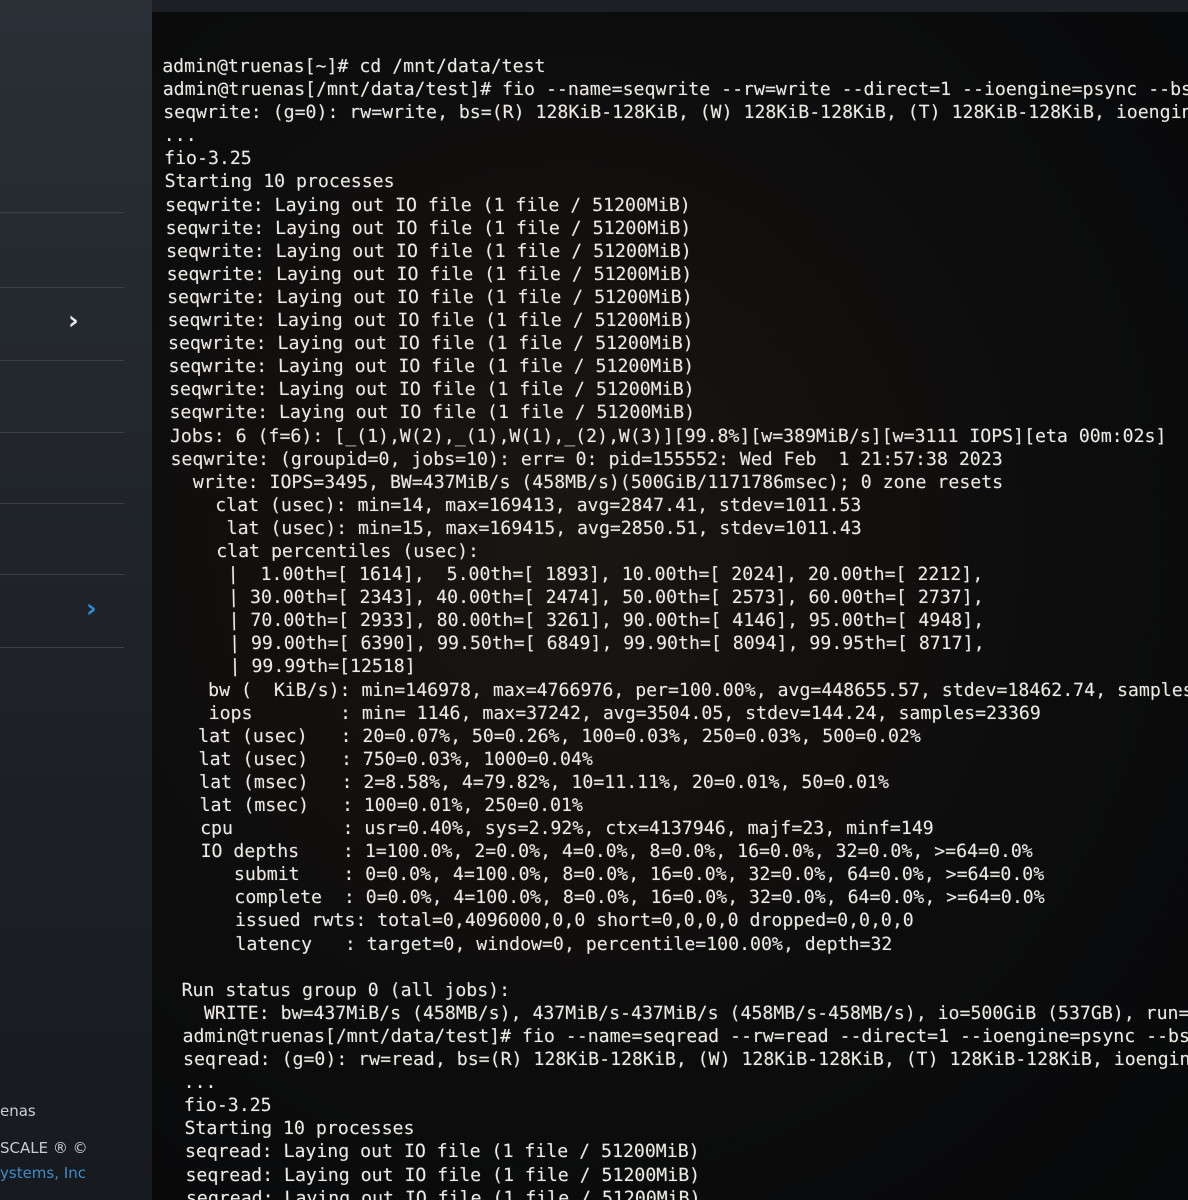 The width and height of the screenshot is (1188, 1200). What do you see at coordinates (73, 321) in the screenshot?
I see `chevron-right-icon: ›` at bounding box center [73, 321].